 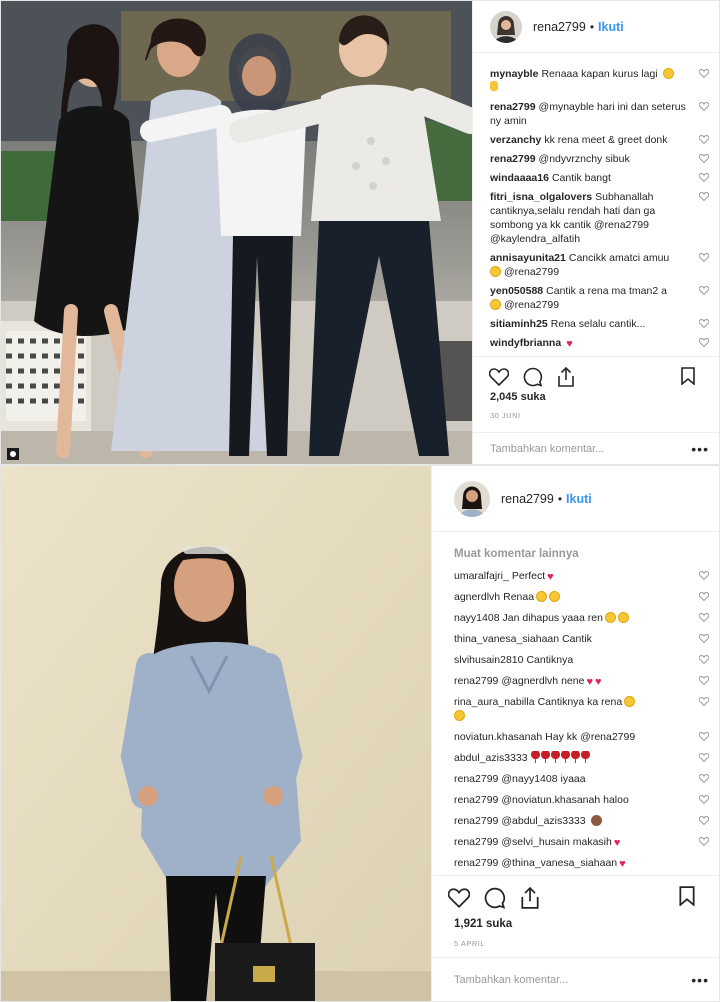 I want to click on comment-item: rina_aura_nabilla Cantiknya ka rena, so click(x=586, y=709).